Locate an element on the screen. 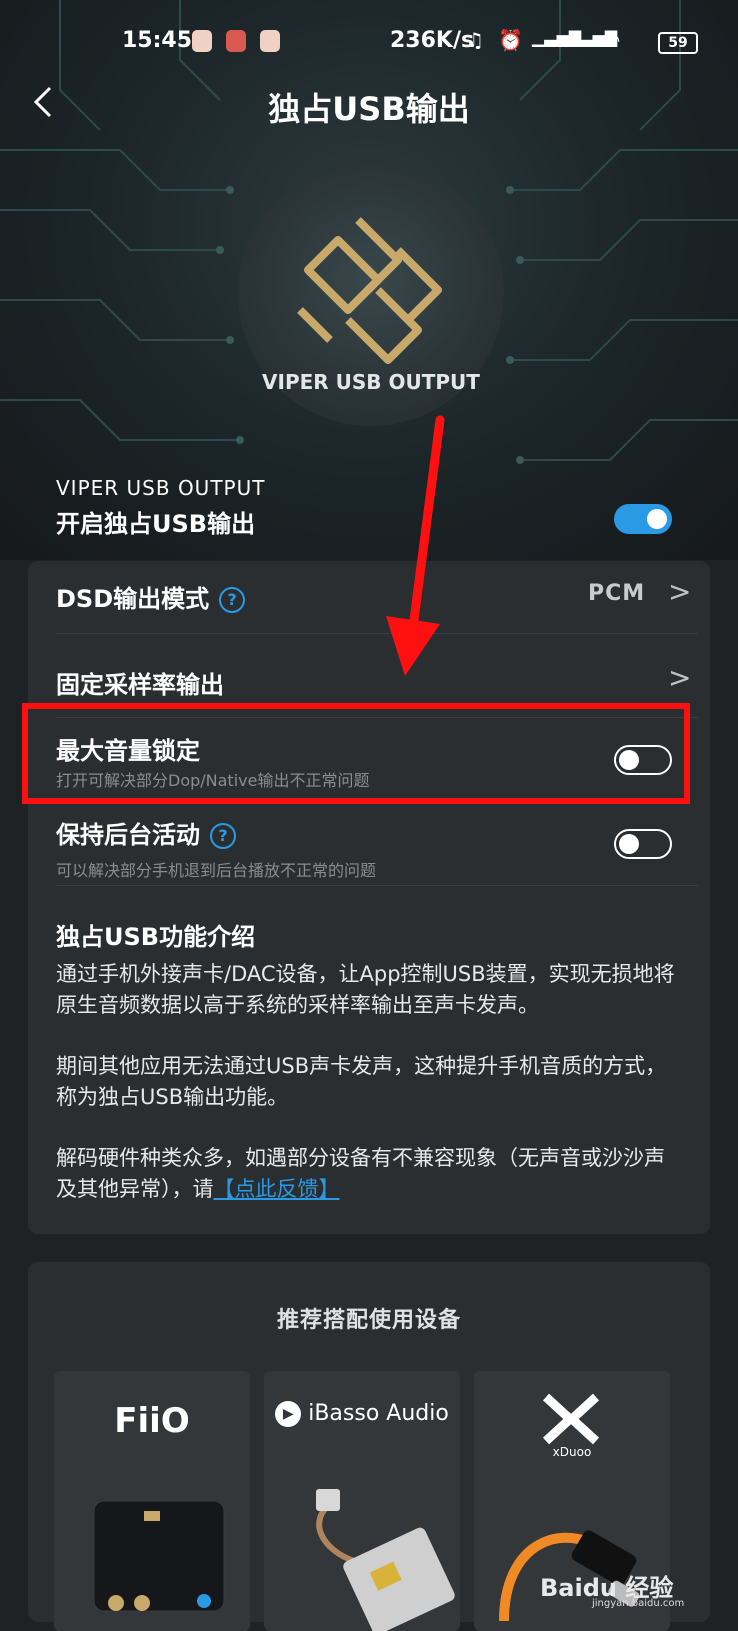  intro-title: 独占USB功能介绍 is located at coordinates (156, 937).